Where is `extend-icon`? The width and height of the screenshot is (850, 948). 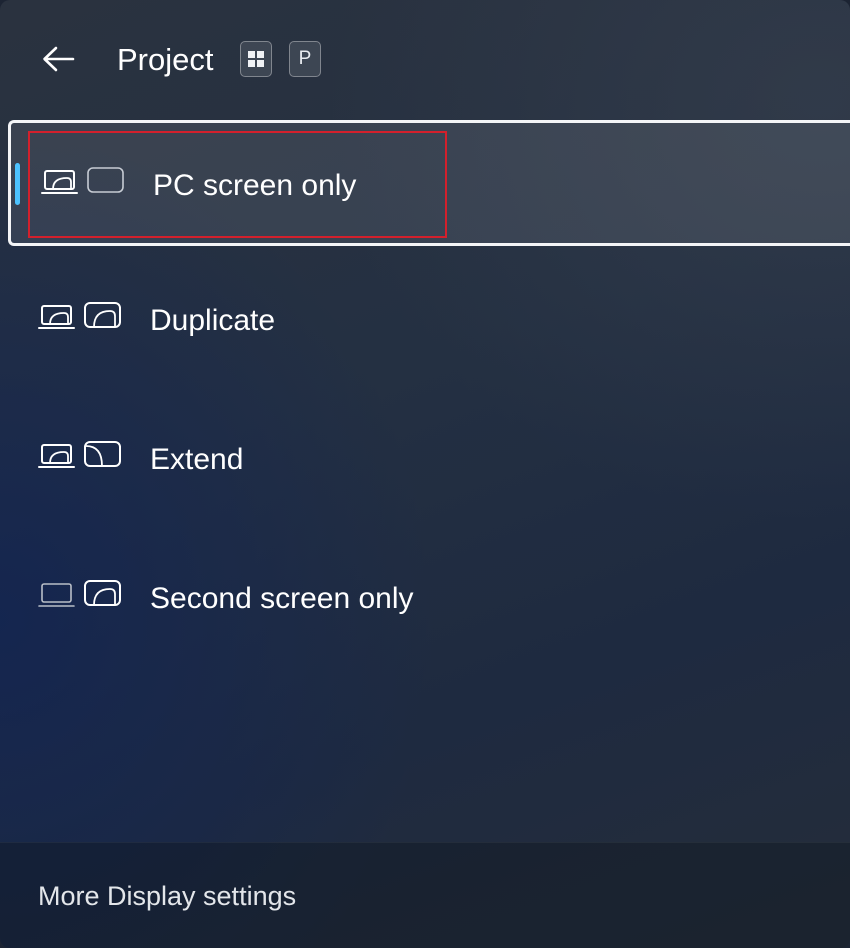
extend-icon is located at coordinates (81, 456).